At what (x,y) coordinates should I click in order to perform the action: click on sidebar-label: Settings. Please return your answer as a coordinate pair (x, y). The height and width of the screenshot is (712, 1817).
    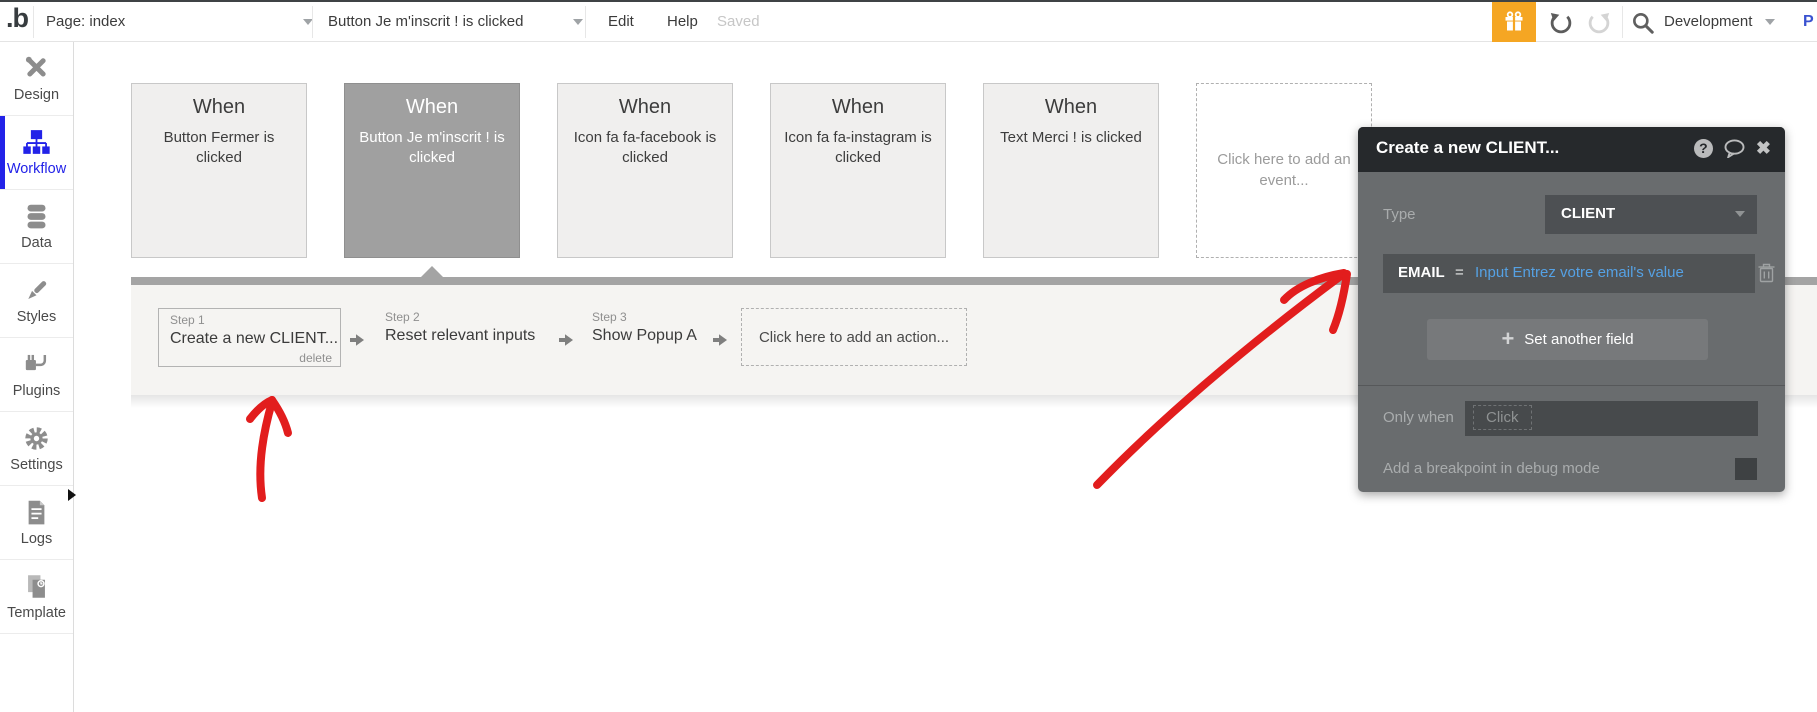
    Looking at the image, I should click on (36, 464).